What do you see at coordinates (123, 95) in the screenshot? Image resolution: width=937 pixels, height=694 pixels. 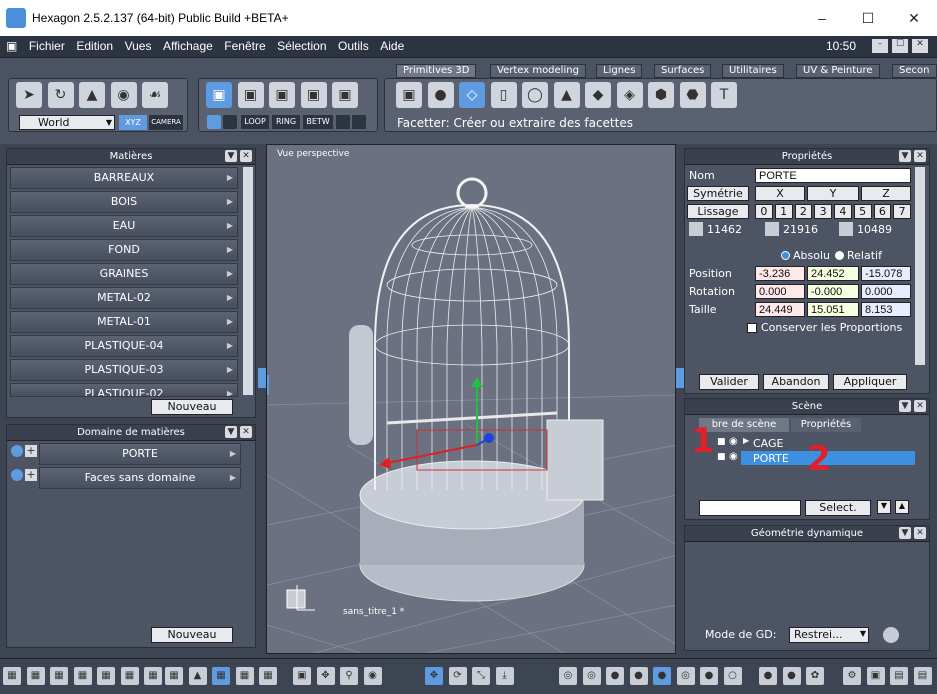 I see `paint-select-icon: ◉` at bounding box center [123, 95].